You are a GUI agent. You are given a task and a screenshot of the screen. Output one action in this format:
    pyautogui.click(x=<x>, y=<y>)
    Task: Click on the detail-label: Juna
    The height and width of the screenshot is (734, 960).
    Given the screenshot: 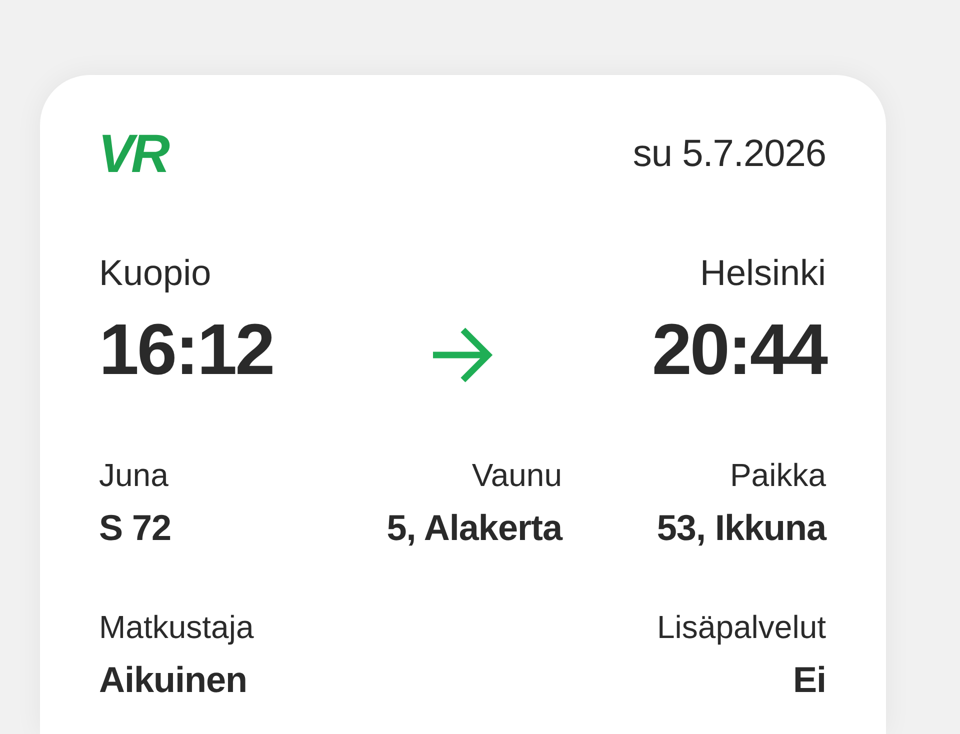 What is the action you would take?
    pyautogui.click(x=133, y=475)
    